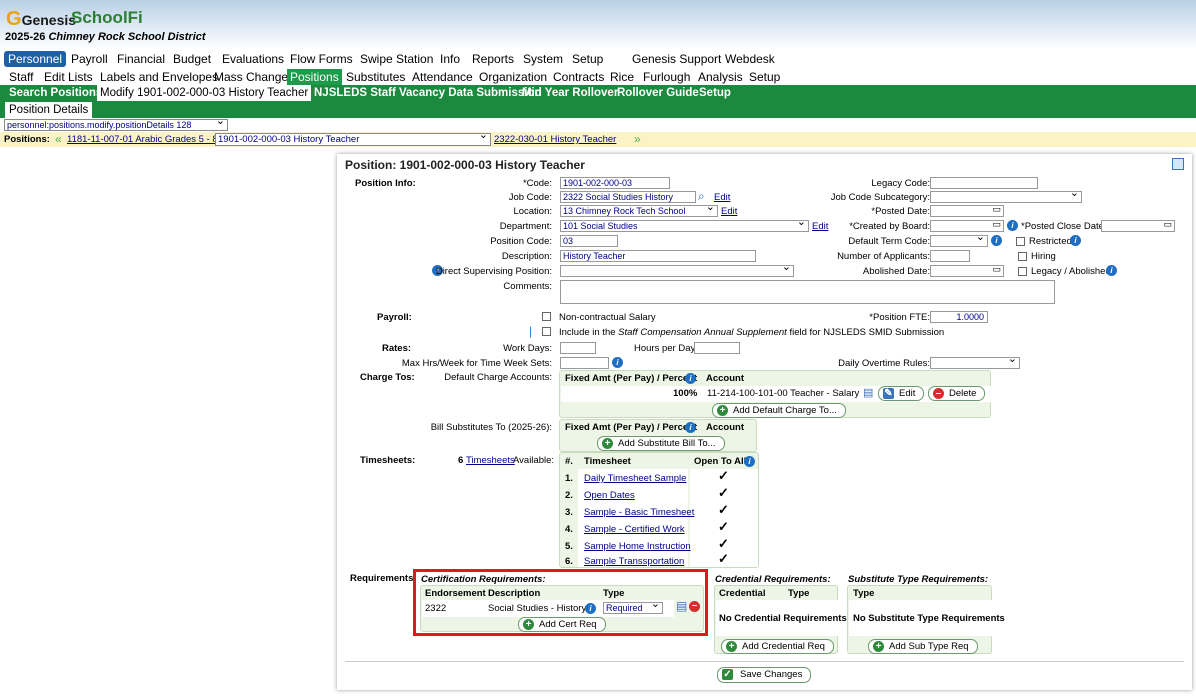 This screenshot has height=696, width=1196. I want to click on number-of-applicants-input, so click(950, 256).